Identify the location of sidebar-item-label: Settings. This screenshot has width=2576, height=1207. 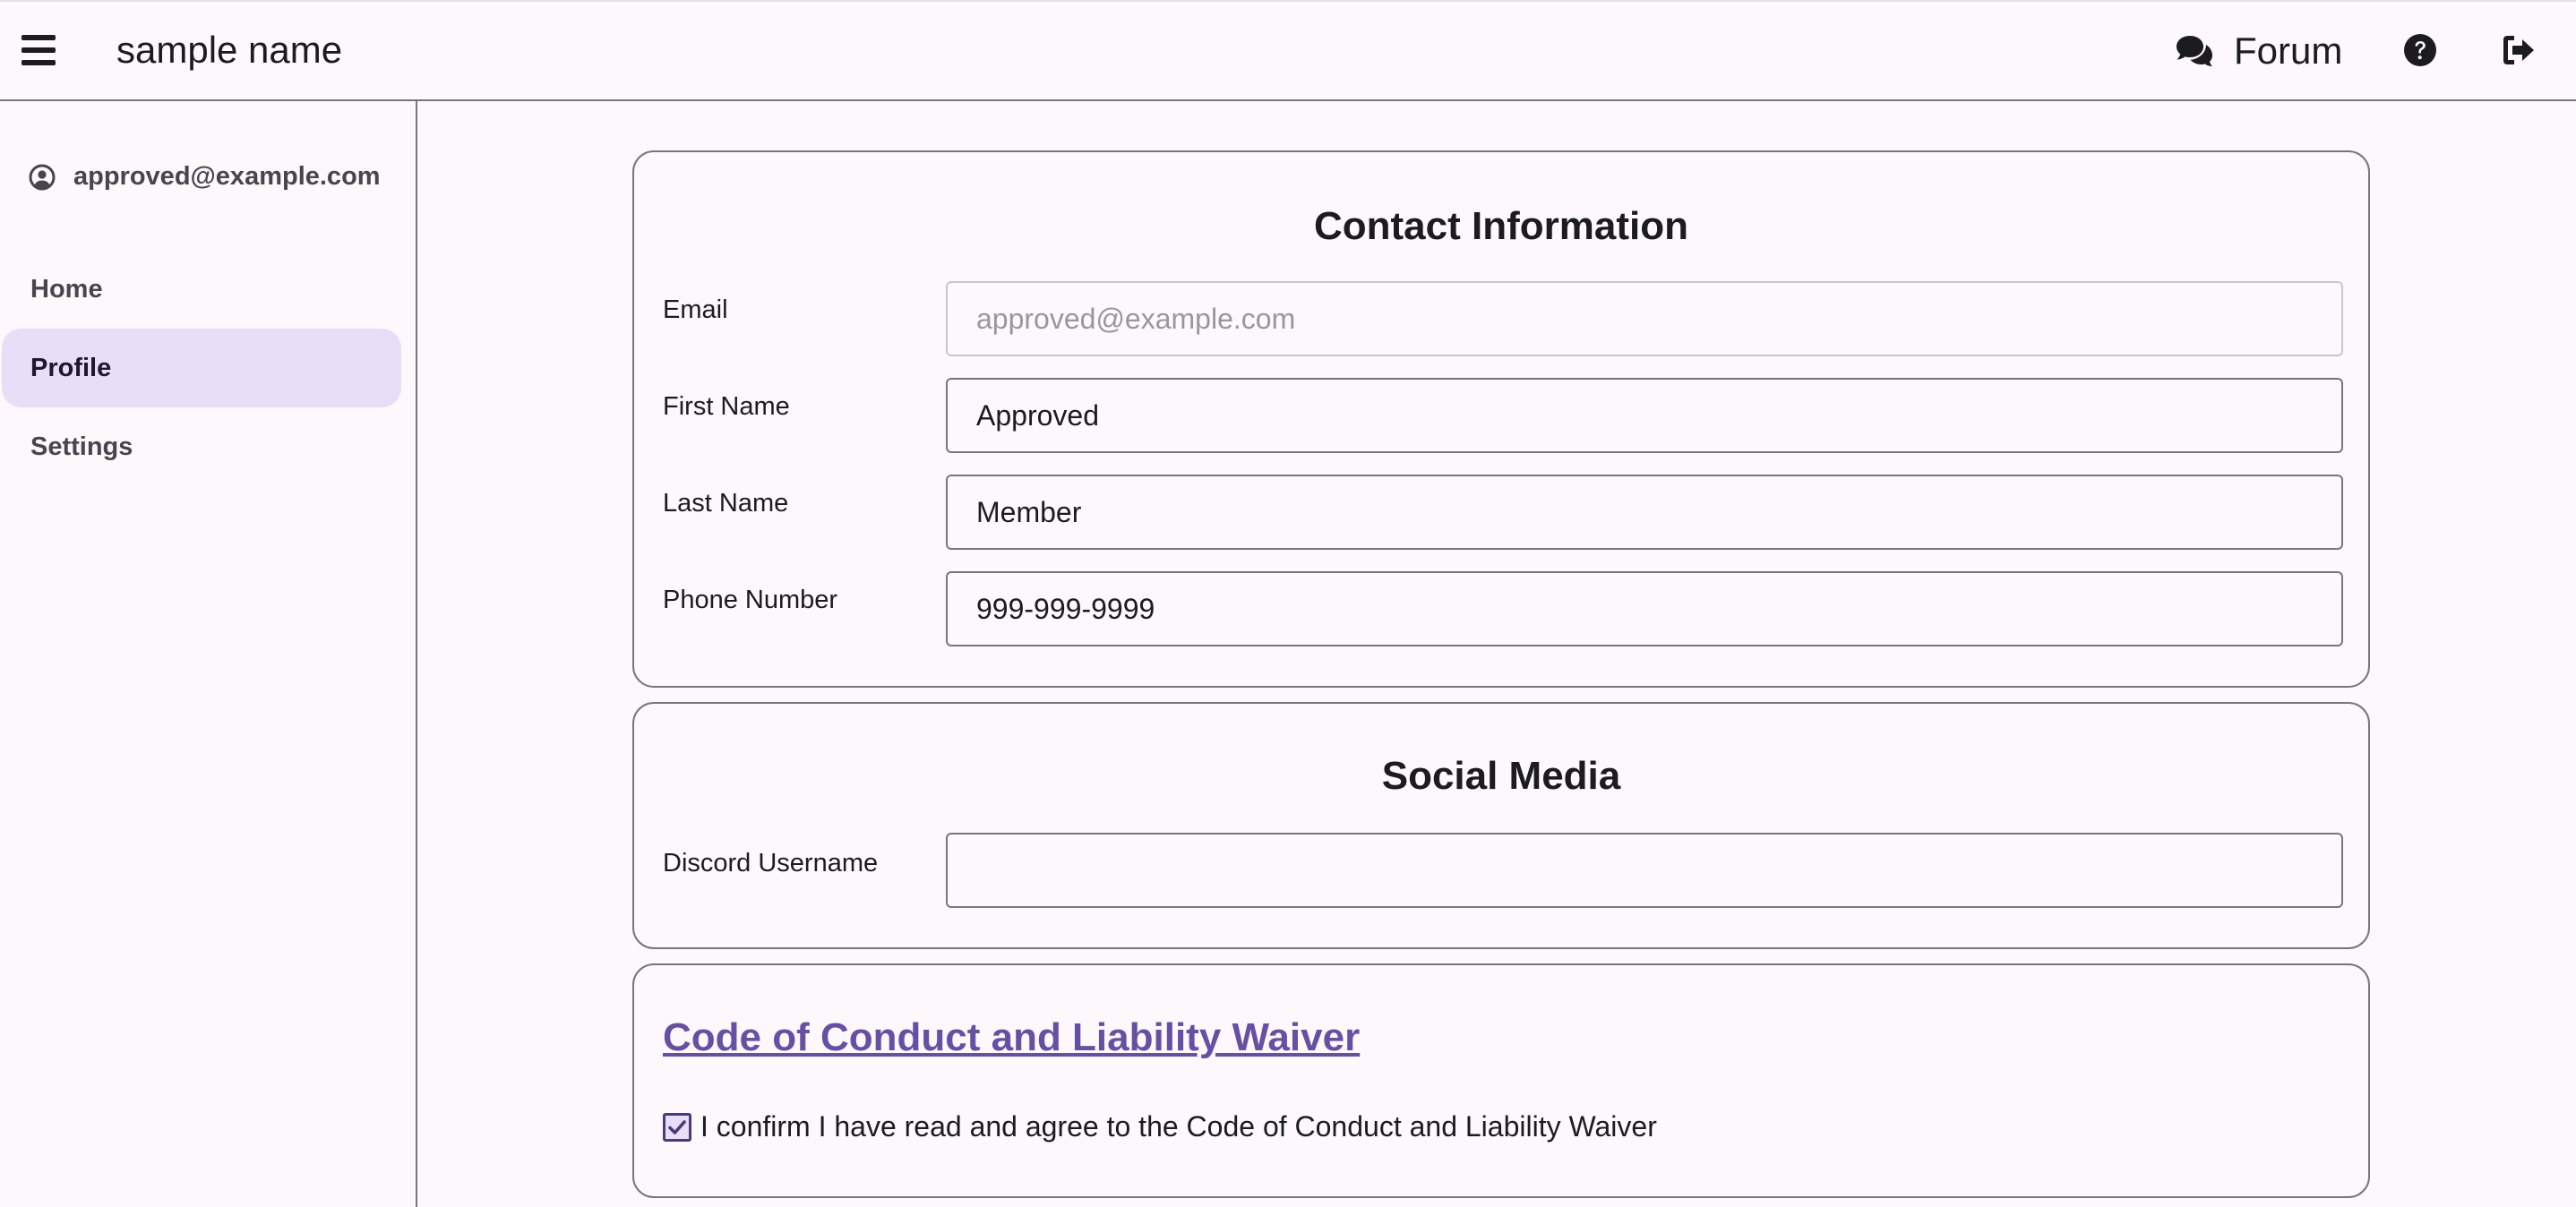
(81, 446).